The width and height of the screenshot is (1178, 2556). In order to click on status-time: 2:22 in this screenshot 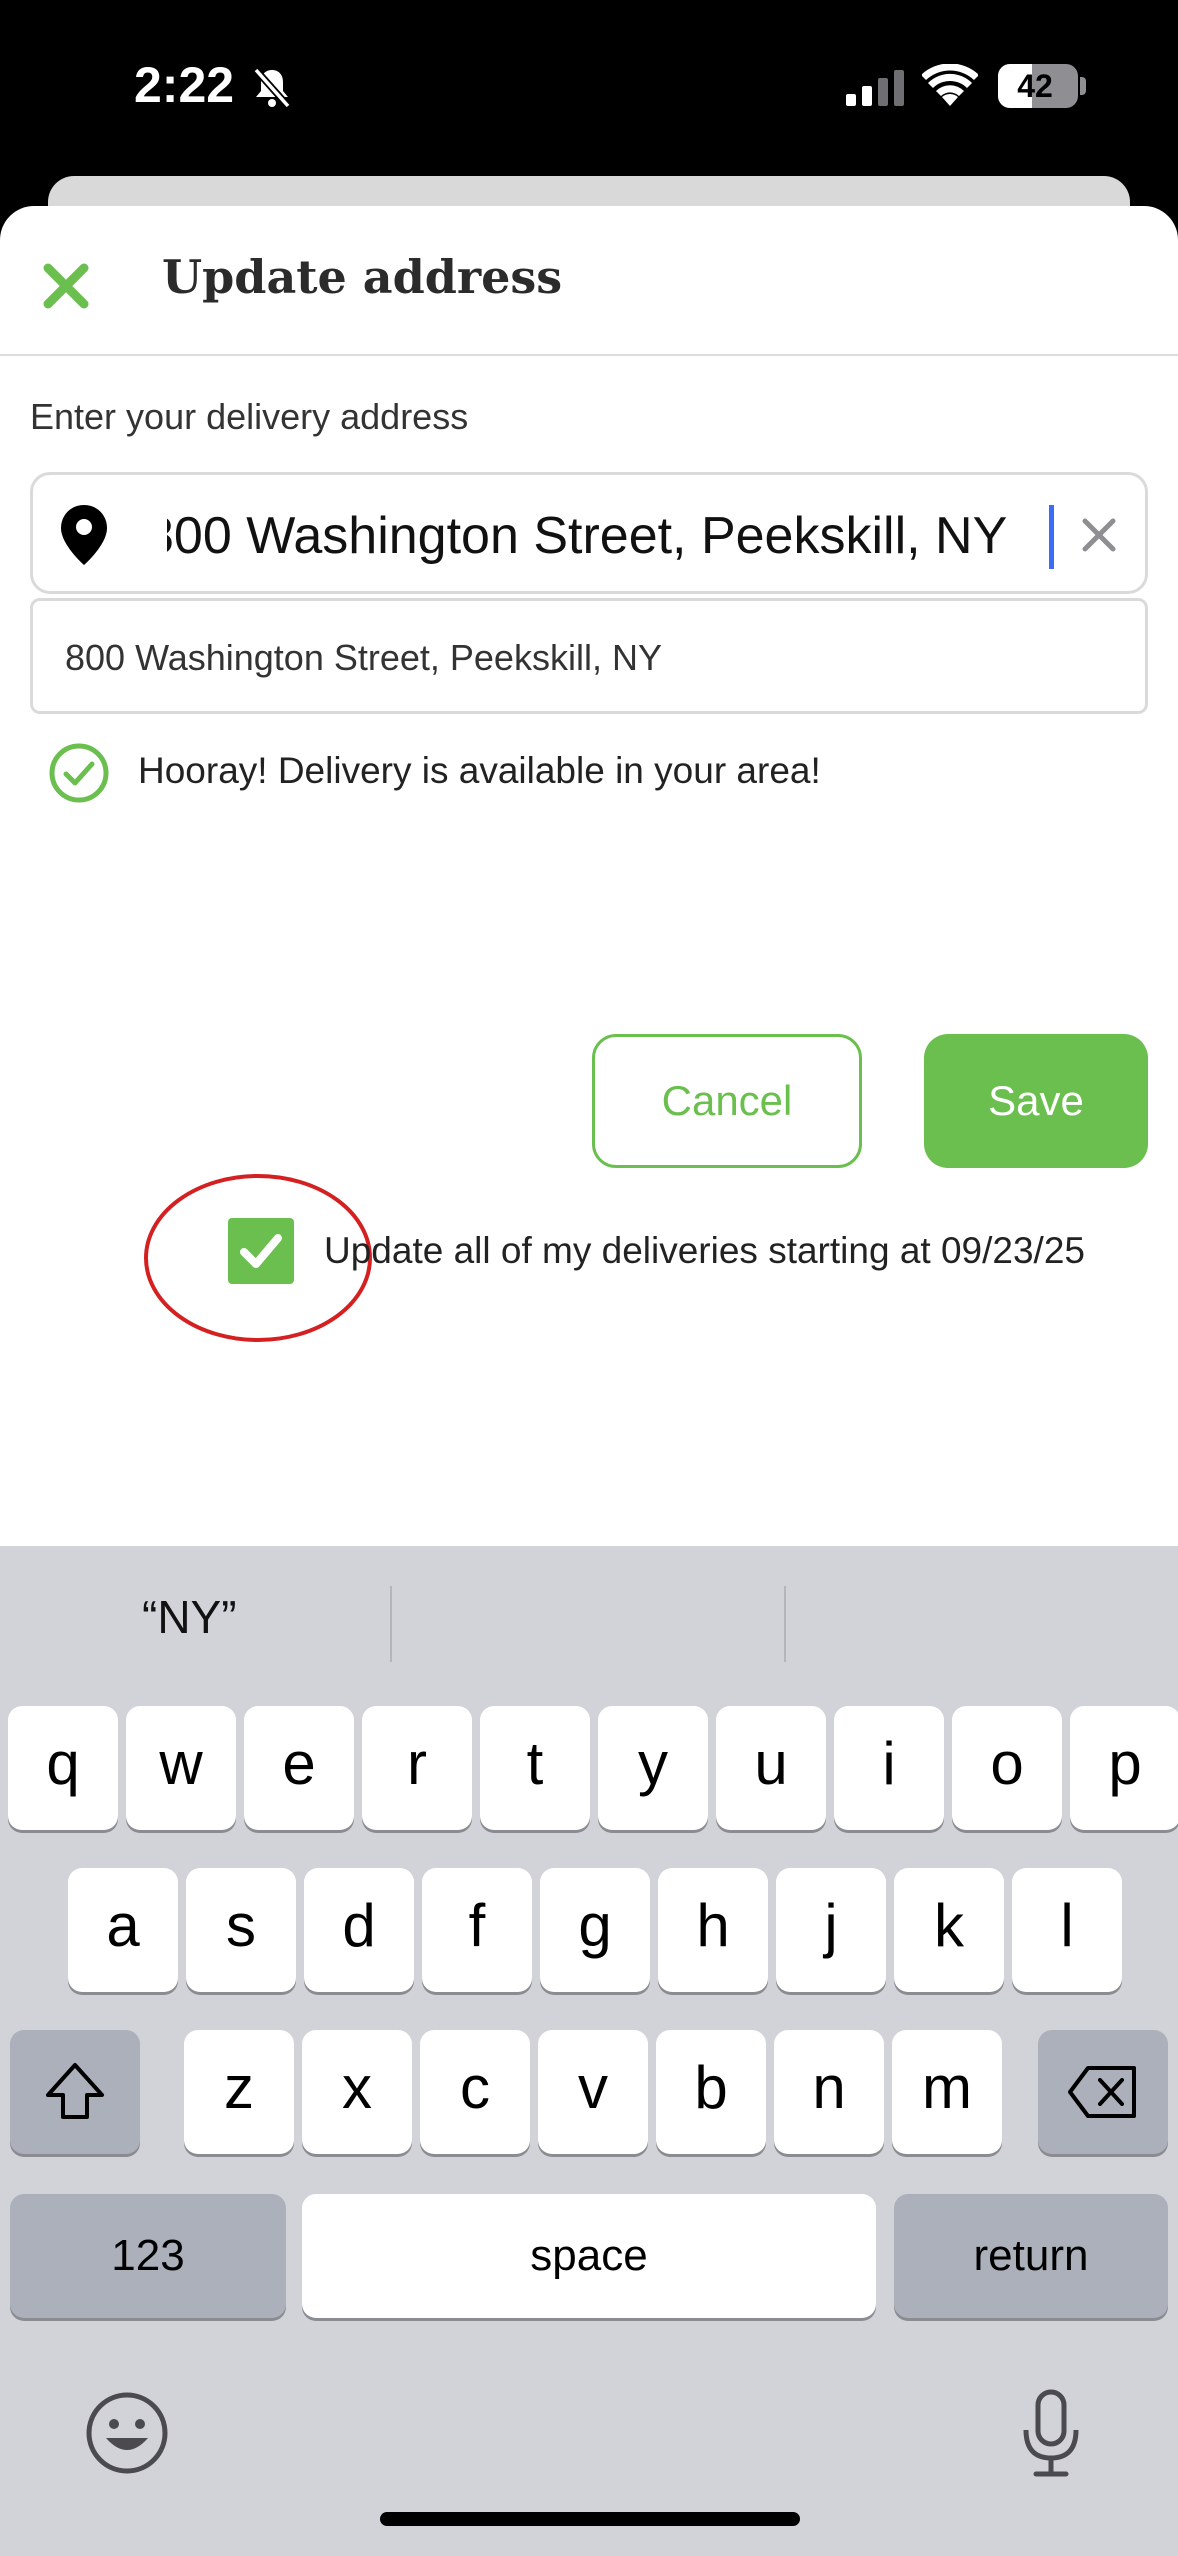, I will do `click(184, 85)`.